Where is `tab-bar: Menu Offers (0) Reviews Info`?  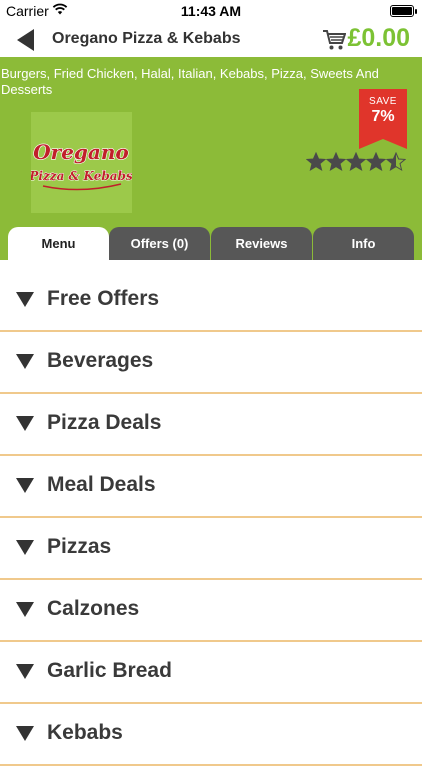
tab-bar: Menu Offers (0) Reviews Info is located at coordinates (211, 243).